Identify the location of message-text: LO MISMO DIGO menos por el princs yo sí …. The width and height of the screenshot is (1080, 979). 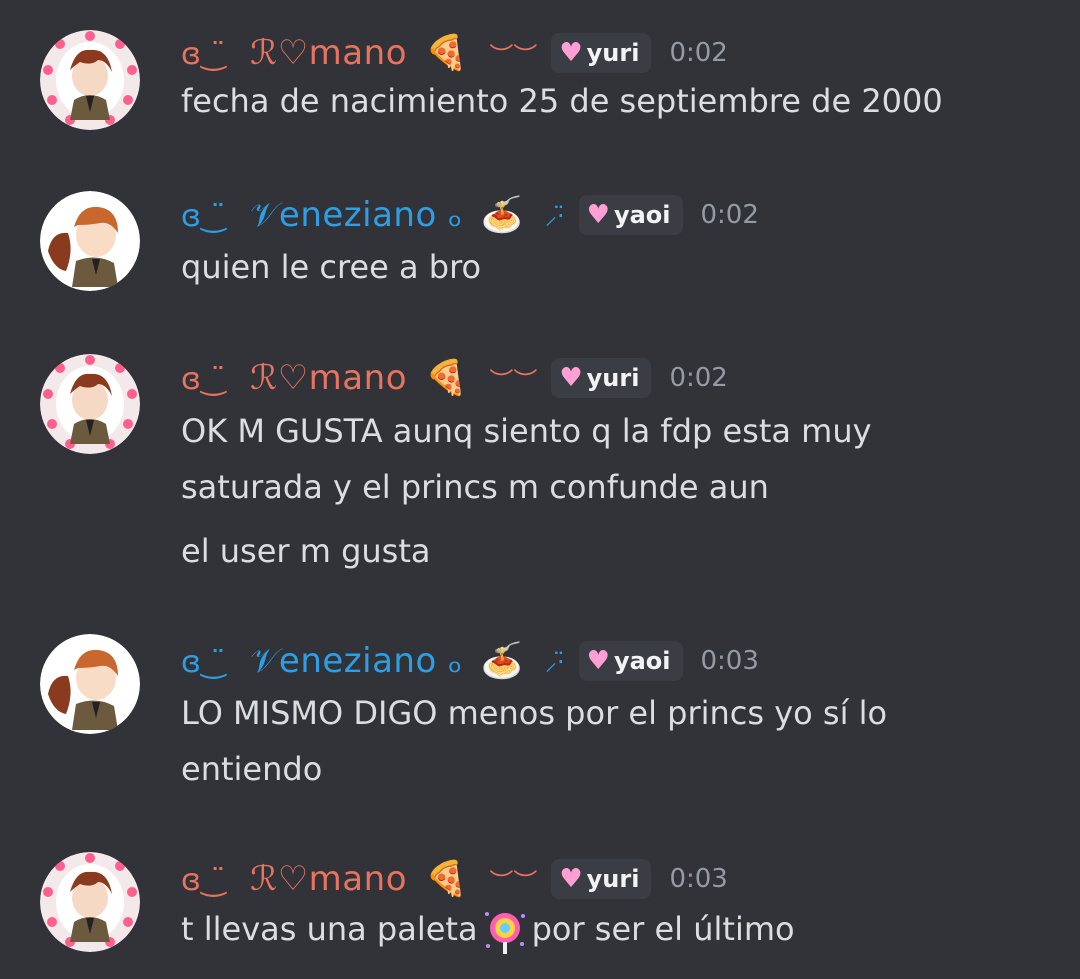
(534, 713).